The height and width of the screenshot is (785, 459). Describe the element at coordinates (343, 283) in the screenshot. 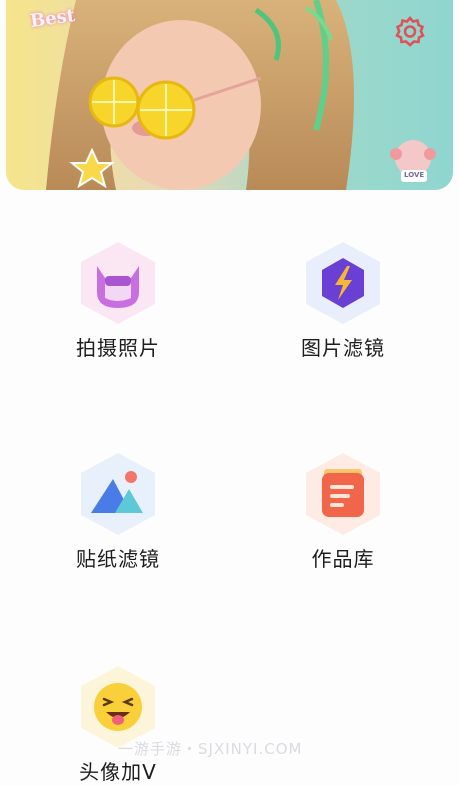

I see `lightning-cube-icon` at that location.